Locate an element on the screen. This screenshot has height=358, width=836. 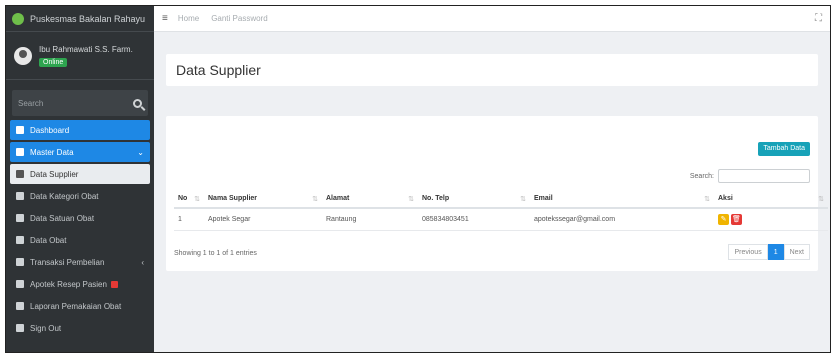
sidebar-item-apotek-resep: Apotek Resep Pasien is located at coordinates (80, 284).